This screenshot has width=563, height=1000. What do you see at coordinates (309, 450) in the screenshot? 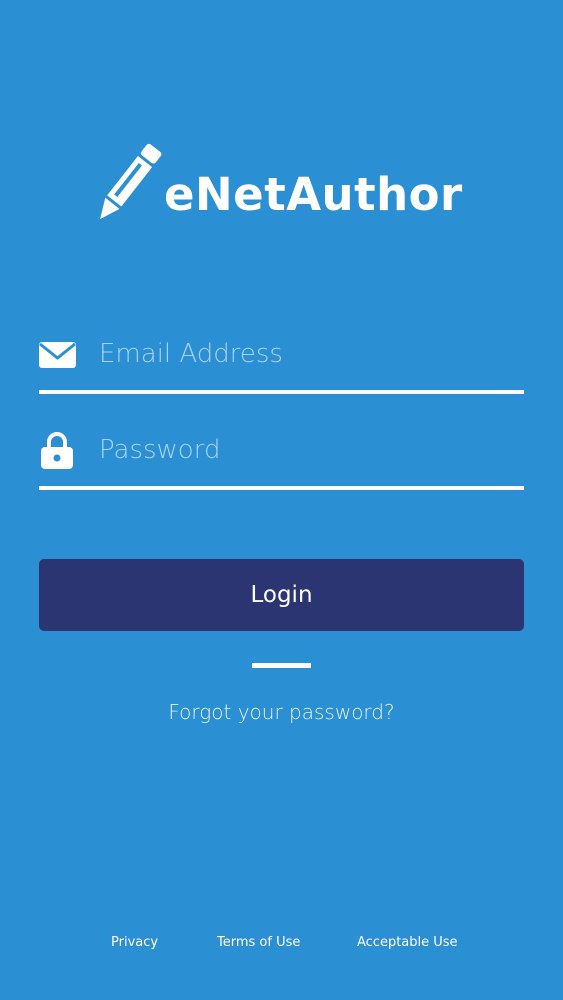
I see `password-input` at bounding box center [309, 450].